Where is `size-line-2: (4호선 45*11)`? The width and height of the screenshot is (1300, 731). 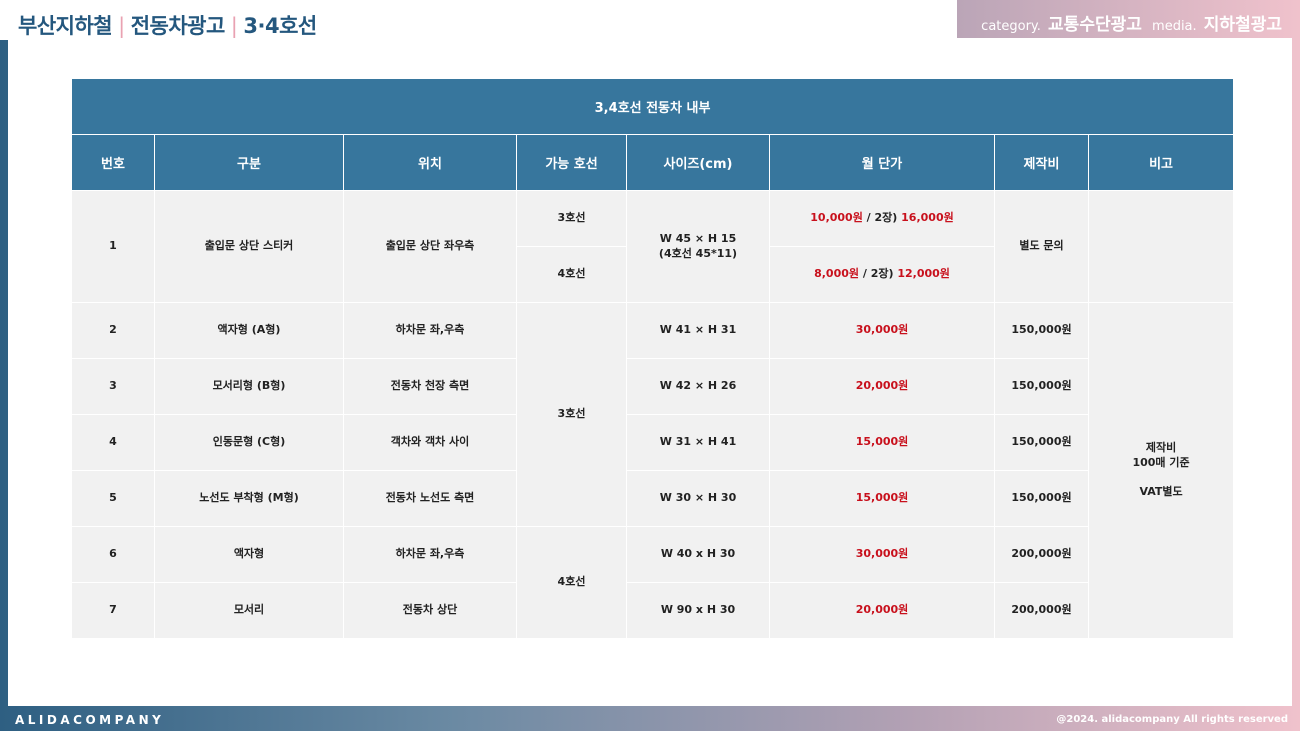 size-line-2: (4호선 45*11) is located at coordinates (698, 253).